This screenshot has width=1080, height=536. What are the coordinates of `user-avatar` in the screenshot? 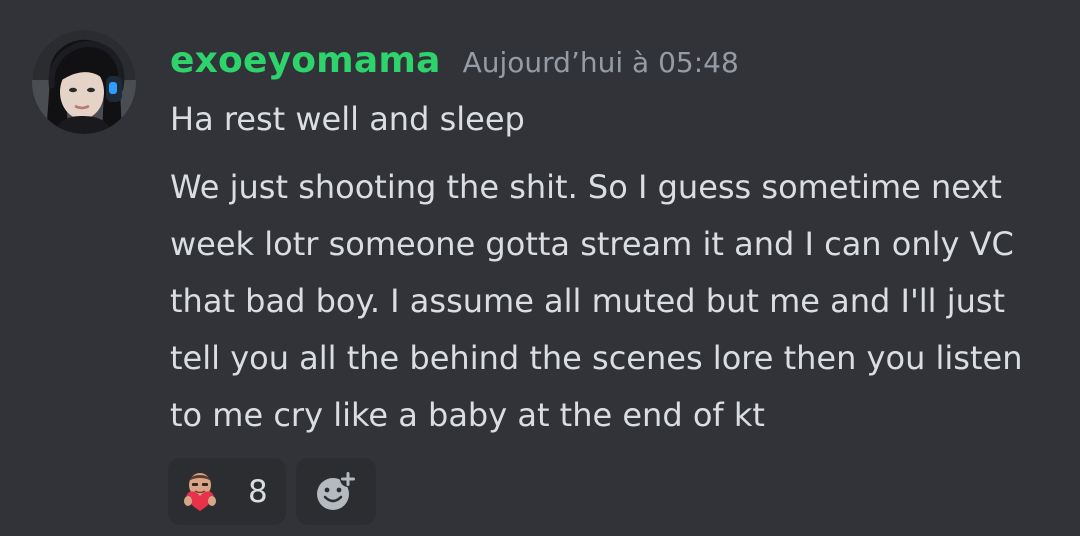 It's located at (84, 82).